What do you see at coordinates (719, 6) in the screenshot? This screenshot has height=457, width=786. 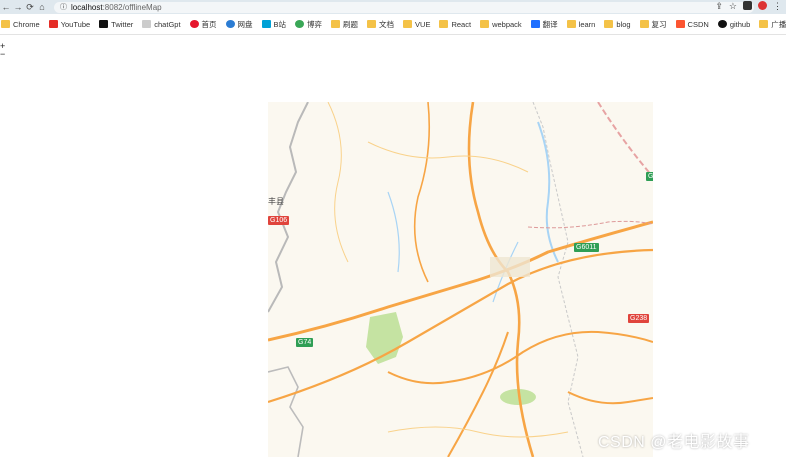 I see `share-icon: ⇪` at bounding box center [719, 6].